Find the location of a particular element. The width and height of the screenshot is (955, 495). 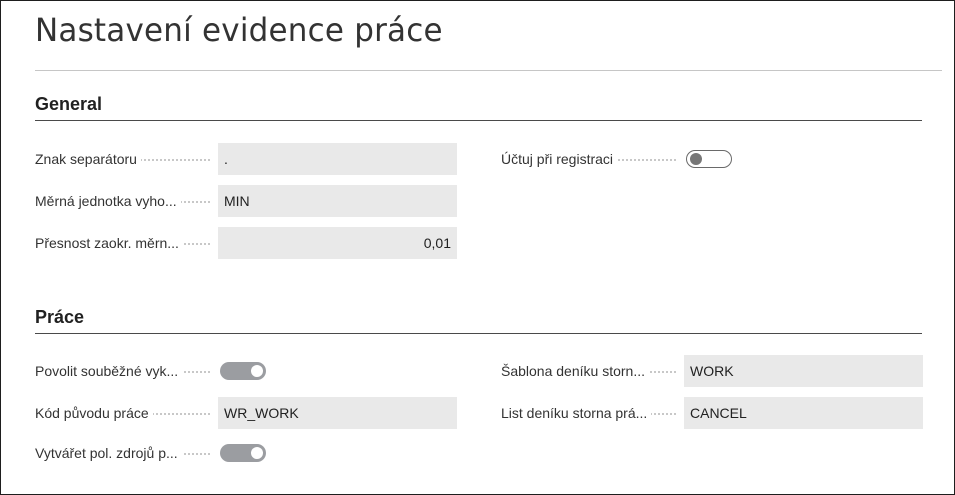

allow-concurrent-toggle is located at coordinates (243, 371).